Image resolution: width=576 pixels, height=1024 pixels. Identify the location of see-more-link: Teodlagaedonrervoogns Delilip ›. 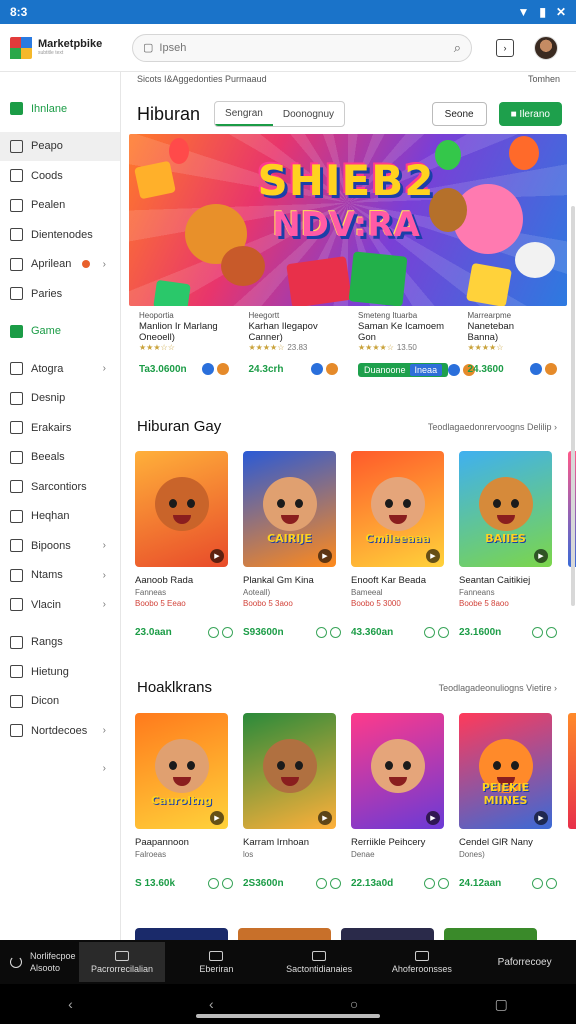
(492, 427).